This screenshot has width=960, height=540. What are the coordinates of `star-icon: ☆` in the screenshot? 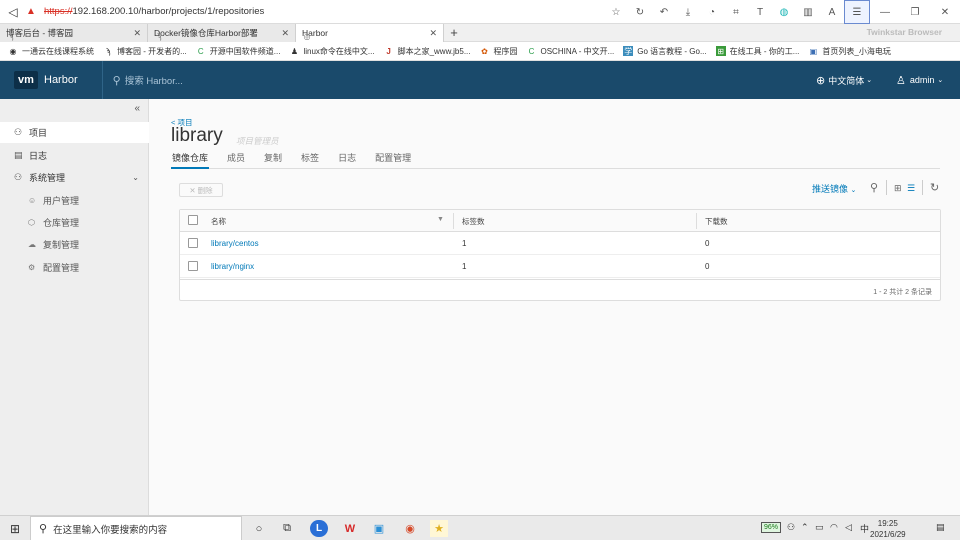 It's located at (616, 12).